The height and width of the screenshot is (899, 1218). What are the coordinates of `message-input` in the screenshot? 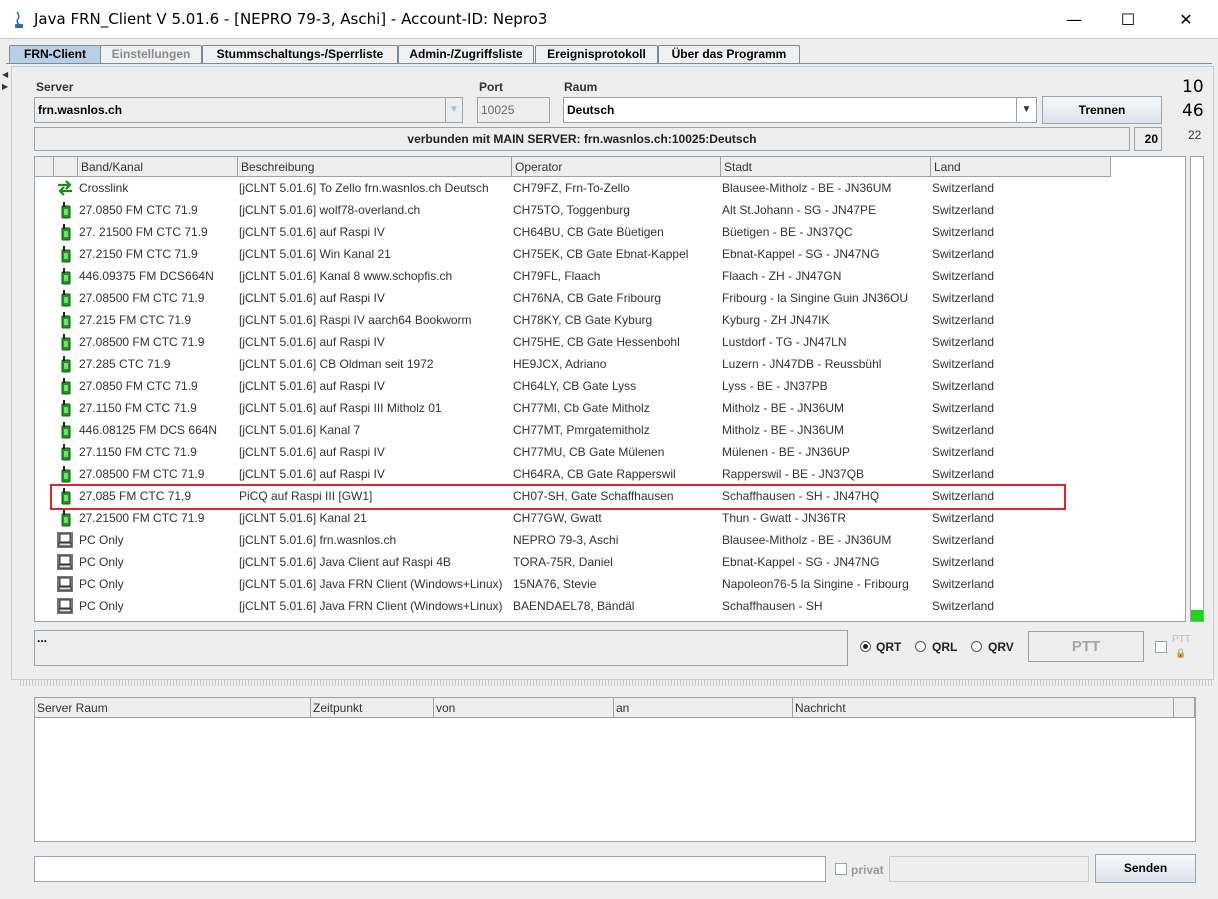 It's located at (430, 869).